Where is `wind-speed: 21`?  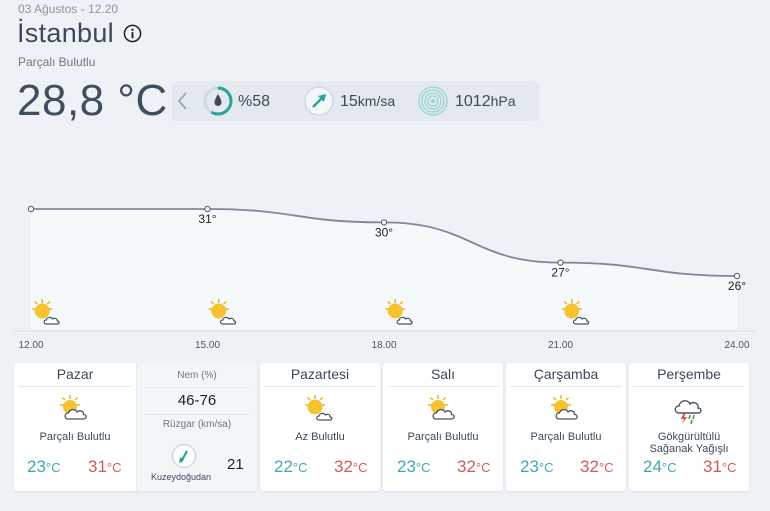
wind-speed: 21 is located at coordinates (235, 464).